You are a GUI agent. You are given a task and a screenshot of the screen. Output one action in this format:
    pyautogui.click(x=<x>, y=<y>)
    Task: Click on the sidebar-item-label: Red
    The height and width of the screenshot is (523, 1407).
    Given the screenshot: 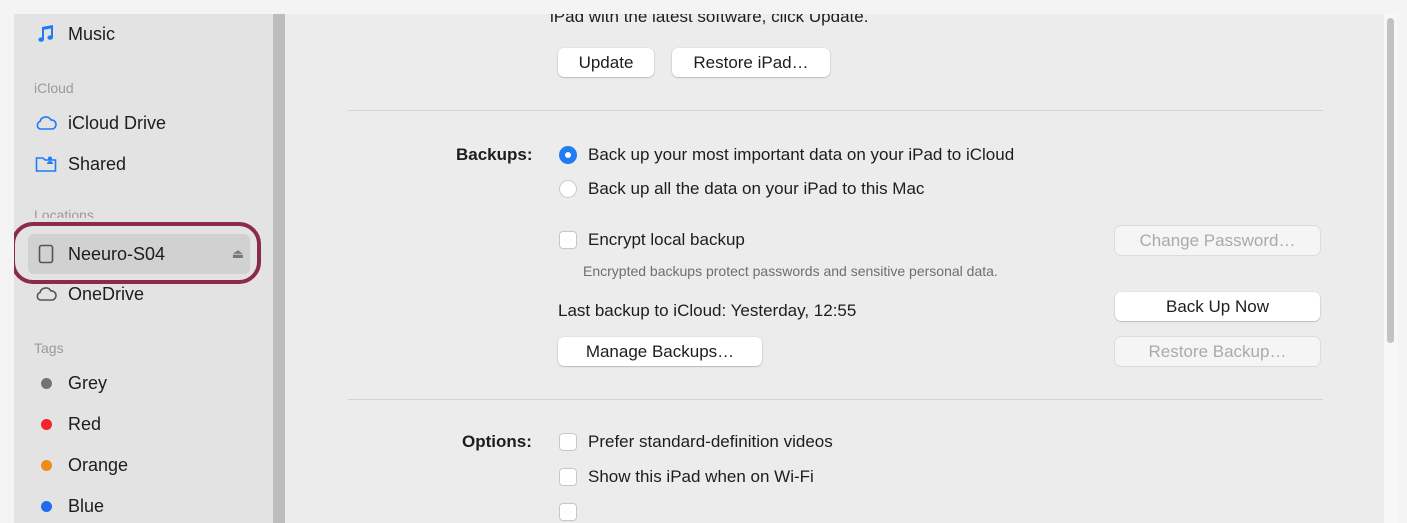 What is the action you would take?
    pyautogui.click(x=85, y=423)
    